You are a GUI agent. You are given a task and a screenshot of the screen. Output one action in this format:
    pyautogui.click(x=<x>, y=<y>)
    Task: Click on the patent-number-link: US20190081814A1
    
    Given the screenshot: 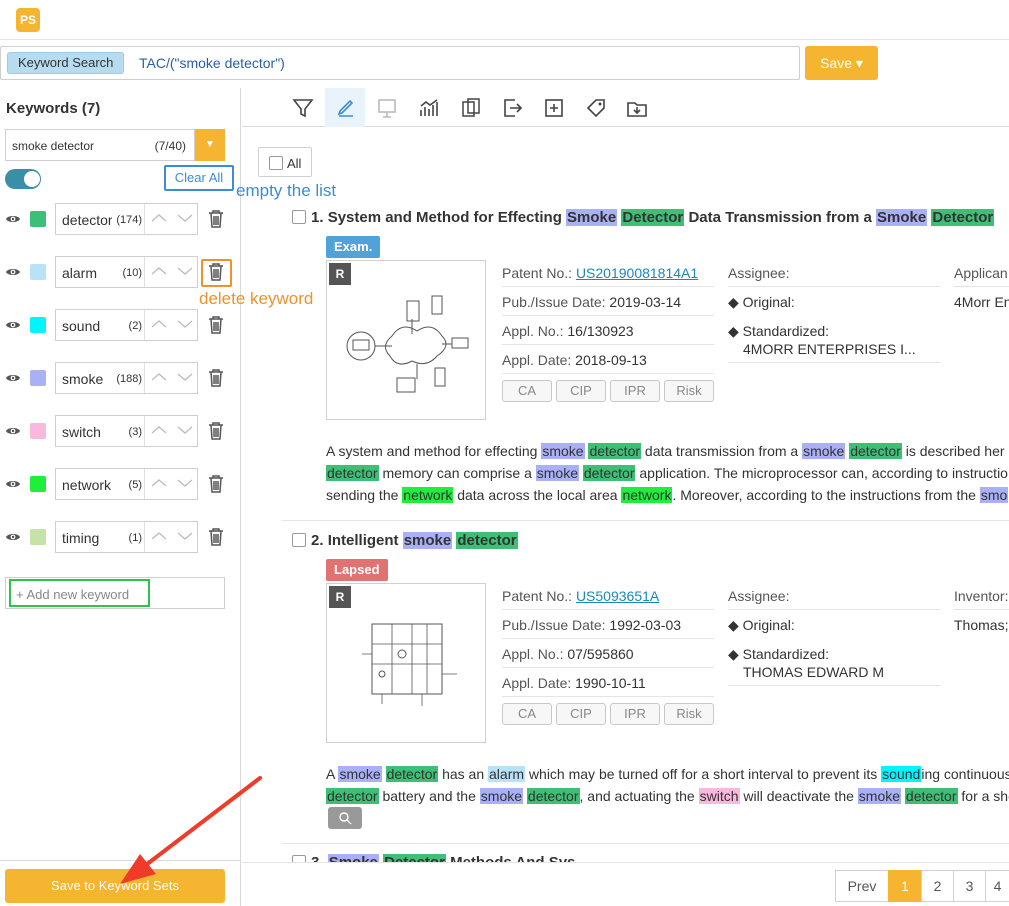 What is the action you would take?
    pyautogui.click(x=637, y=273)
    